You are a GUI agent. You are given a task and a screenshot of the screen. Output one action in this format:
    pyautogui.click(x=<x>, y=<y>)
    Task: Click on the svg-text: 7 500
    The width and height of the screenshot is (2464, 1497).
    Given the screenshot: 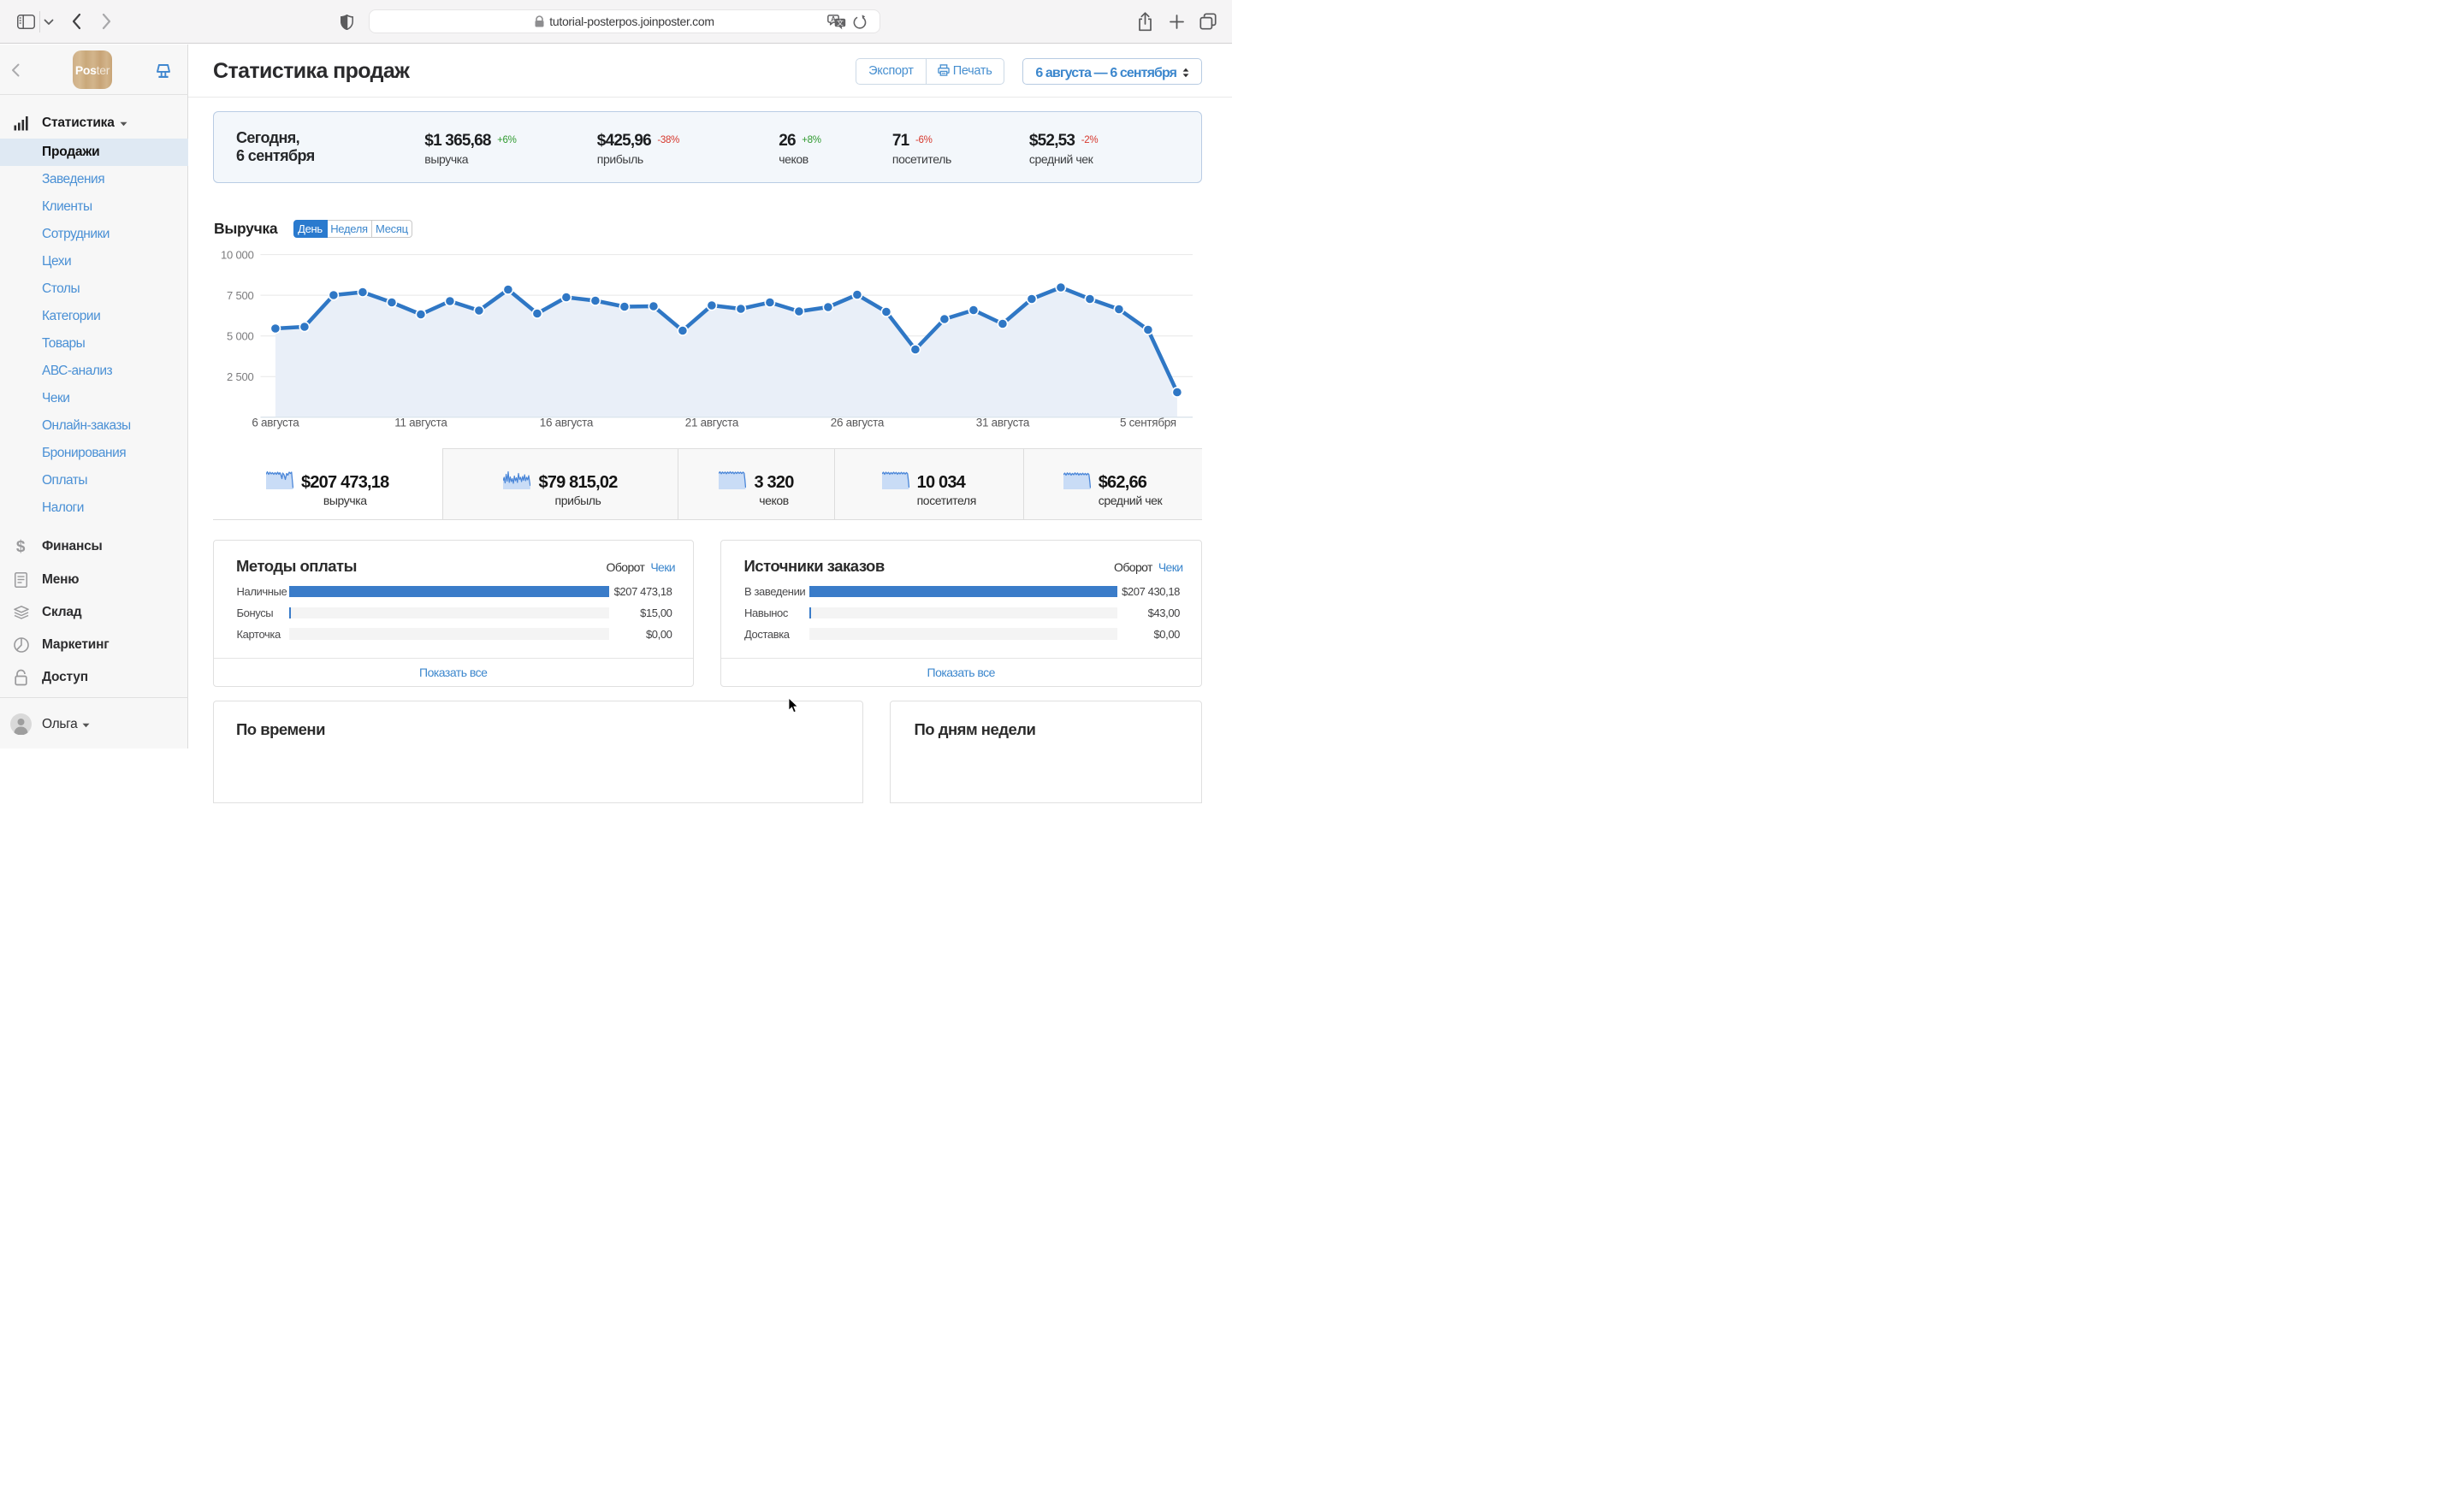 What is the action you would take?
    pyautogui.click(x=240, y=295)
    